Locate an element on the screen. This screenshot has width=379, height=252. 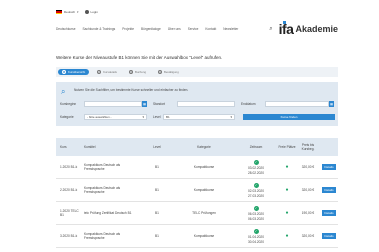
language-label: Deutsch is located at coordinates (70, 12).